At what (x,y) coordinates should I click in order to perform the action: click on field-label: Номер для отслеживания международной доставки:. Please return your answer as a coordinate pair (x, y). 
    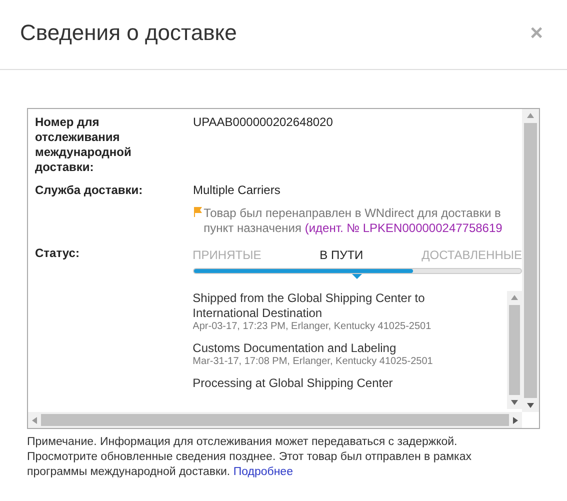
    Looking at the image, I should click on (83, 145).